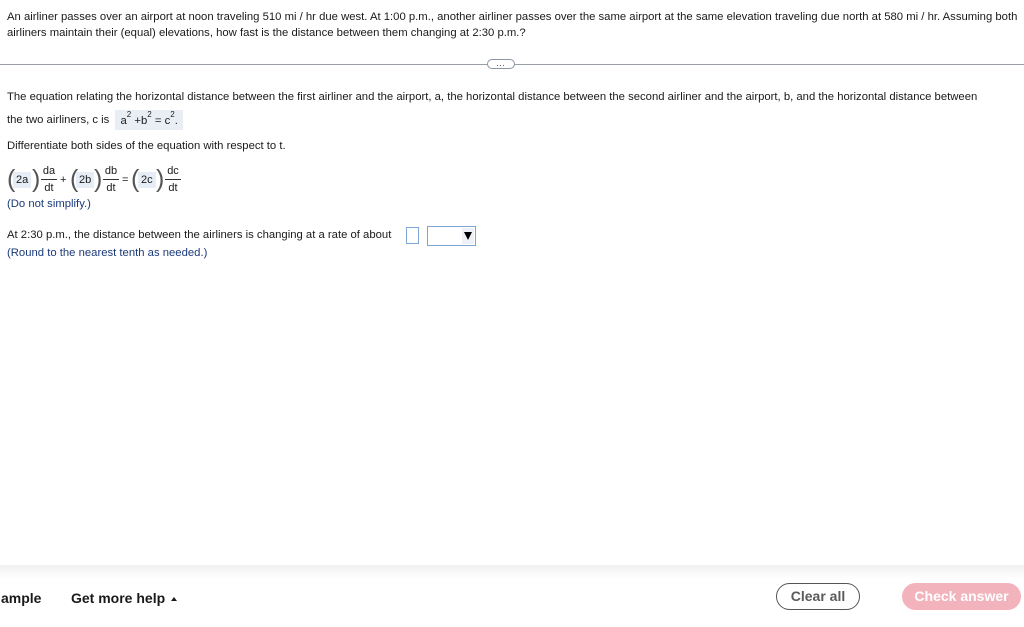  What do you see at coordinates (174, 599) in the screenshot?
I see `caret-up-icon` at bounding box center [174, 599].